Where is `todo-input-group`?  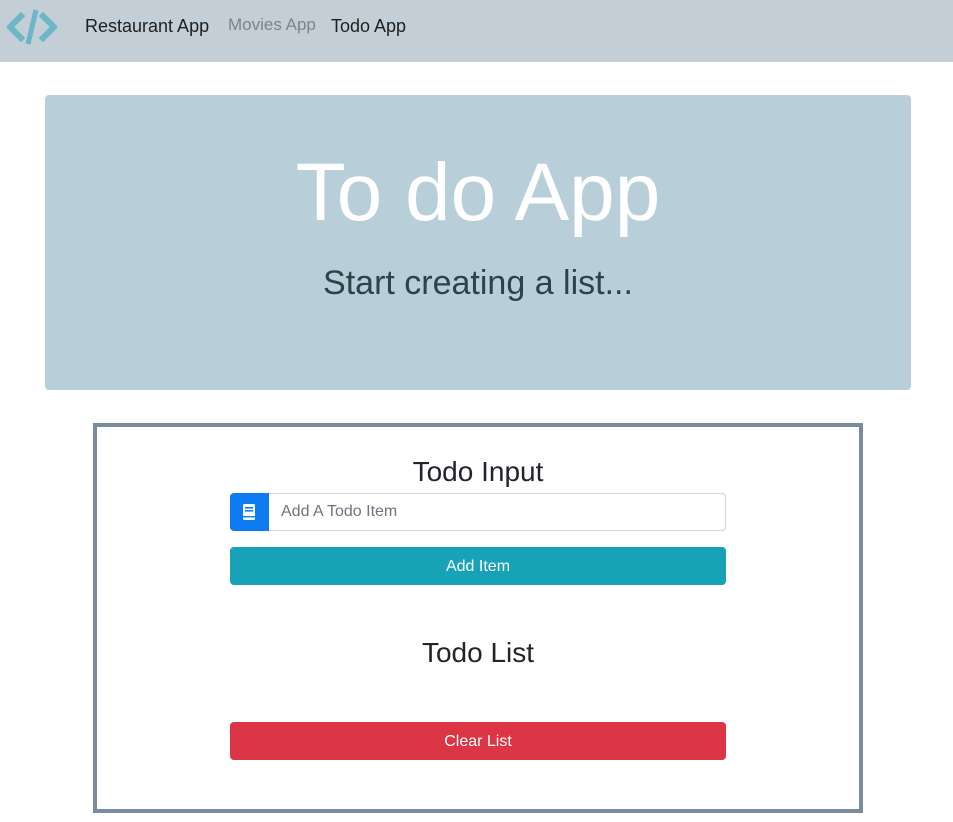 todo-input-group is located at coordinates (478, 512).